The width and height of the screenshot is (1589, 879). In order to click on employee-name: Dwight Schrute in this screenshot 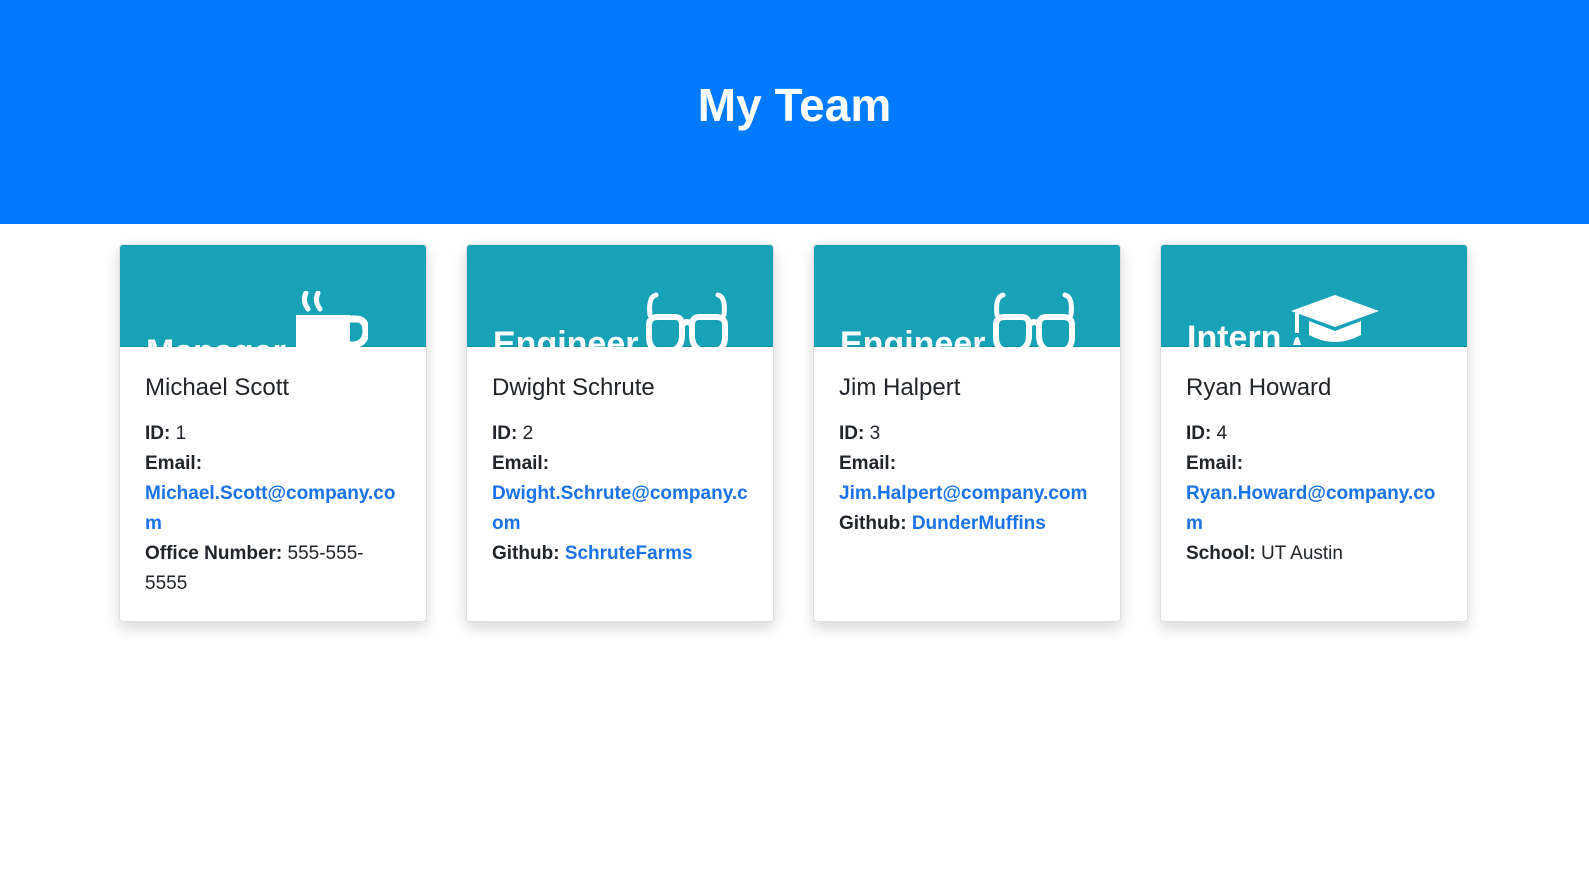, I will do `click(573, 387)`.